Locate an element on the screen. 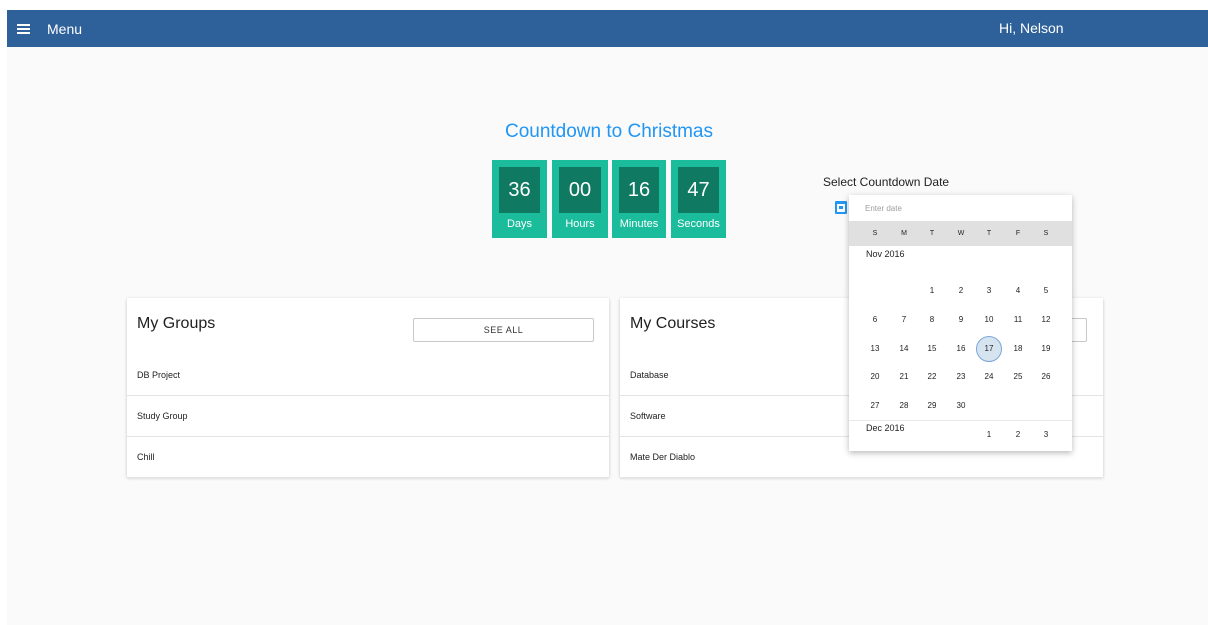 The image size is (1208, 625). calendar-day: 5 is located at coordinates (1046, 291).